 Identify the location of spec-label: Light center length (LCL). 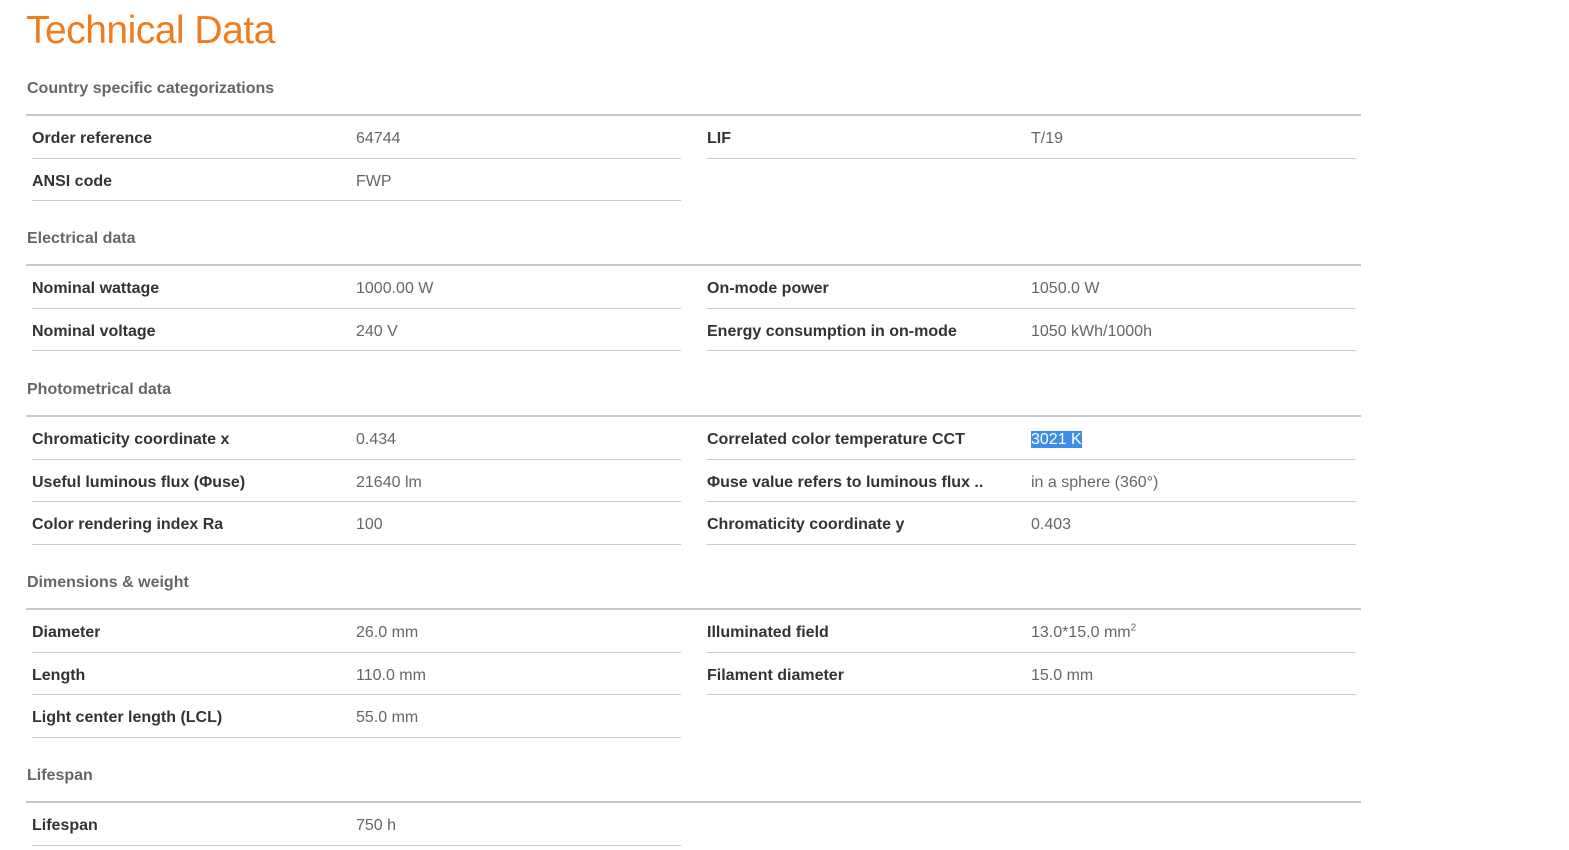
(127, 717).